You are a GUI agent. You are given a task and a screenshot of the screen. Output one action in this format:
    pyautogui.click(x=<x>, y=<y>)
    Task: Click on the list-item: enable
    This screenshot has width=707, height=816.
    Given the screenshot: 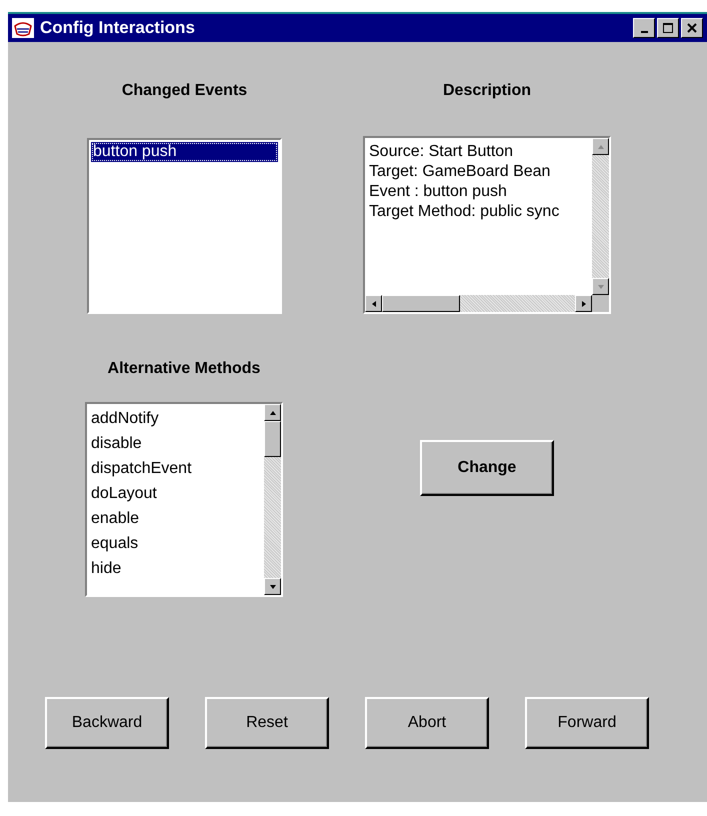 What is the action you would take?
    pyautogui.click(x=175, y=518)
    